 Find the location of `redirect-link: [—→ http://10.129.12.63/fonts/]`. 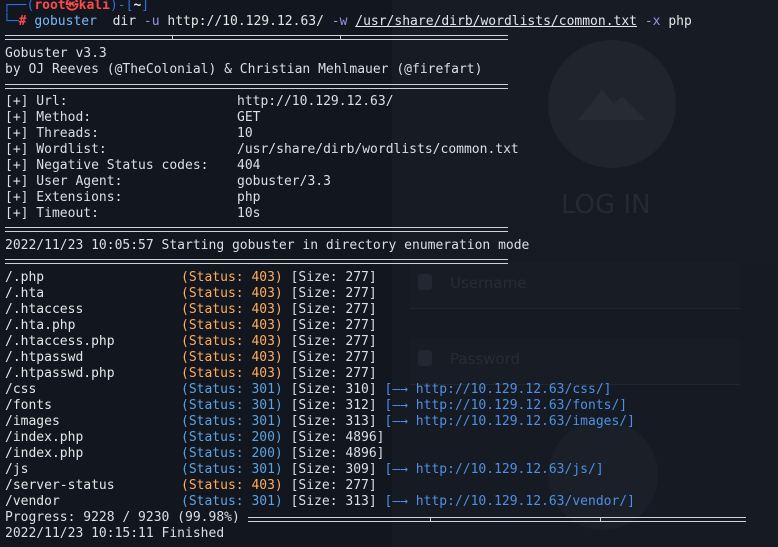

redirect-link: [—→ http://10.129.12.63/fonts/] is located at coordinates (506, 405).